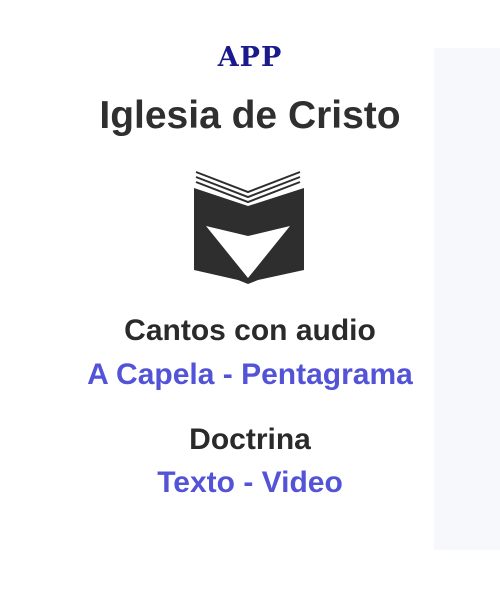  I want to click on cantos-subtitle: A Capela - Pentagrama, so click(250, 374).